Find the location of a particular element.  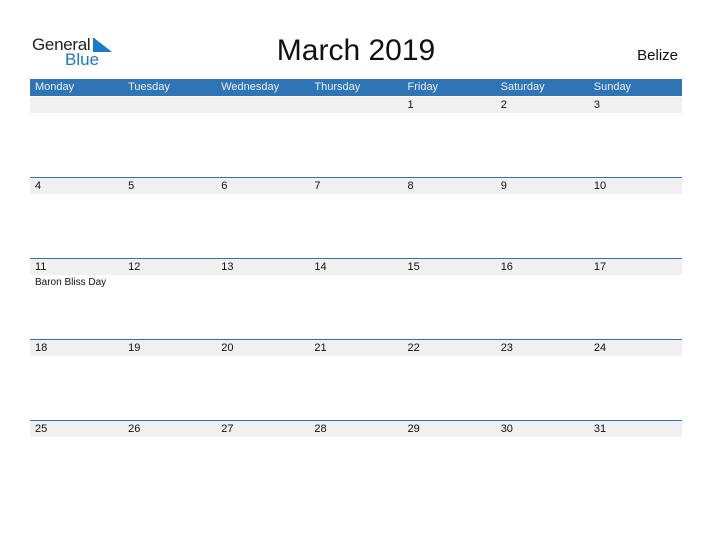

day-cell: 15 is located at coordinates (449, 299).